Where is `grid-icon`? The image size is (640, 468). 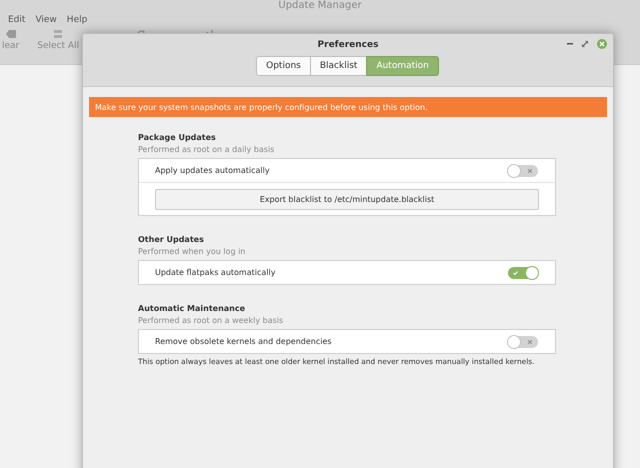
grid-icon is located at coordinates (58, 34).